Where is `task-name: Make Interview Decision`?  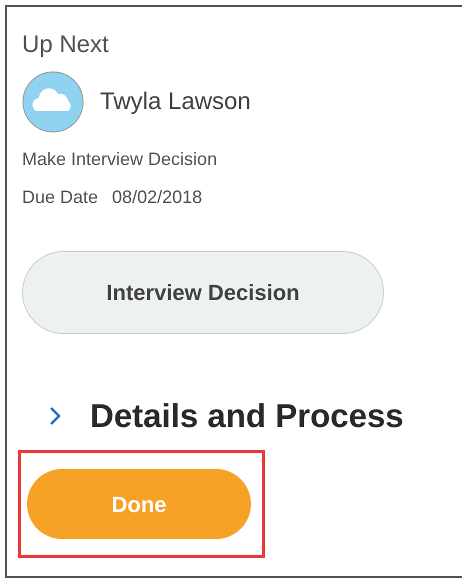
task-name: Make Interview Decision is located at coordinates (120, 159).